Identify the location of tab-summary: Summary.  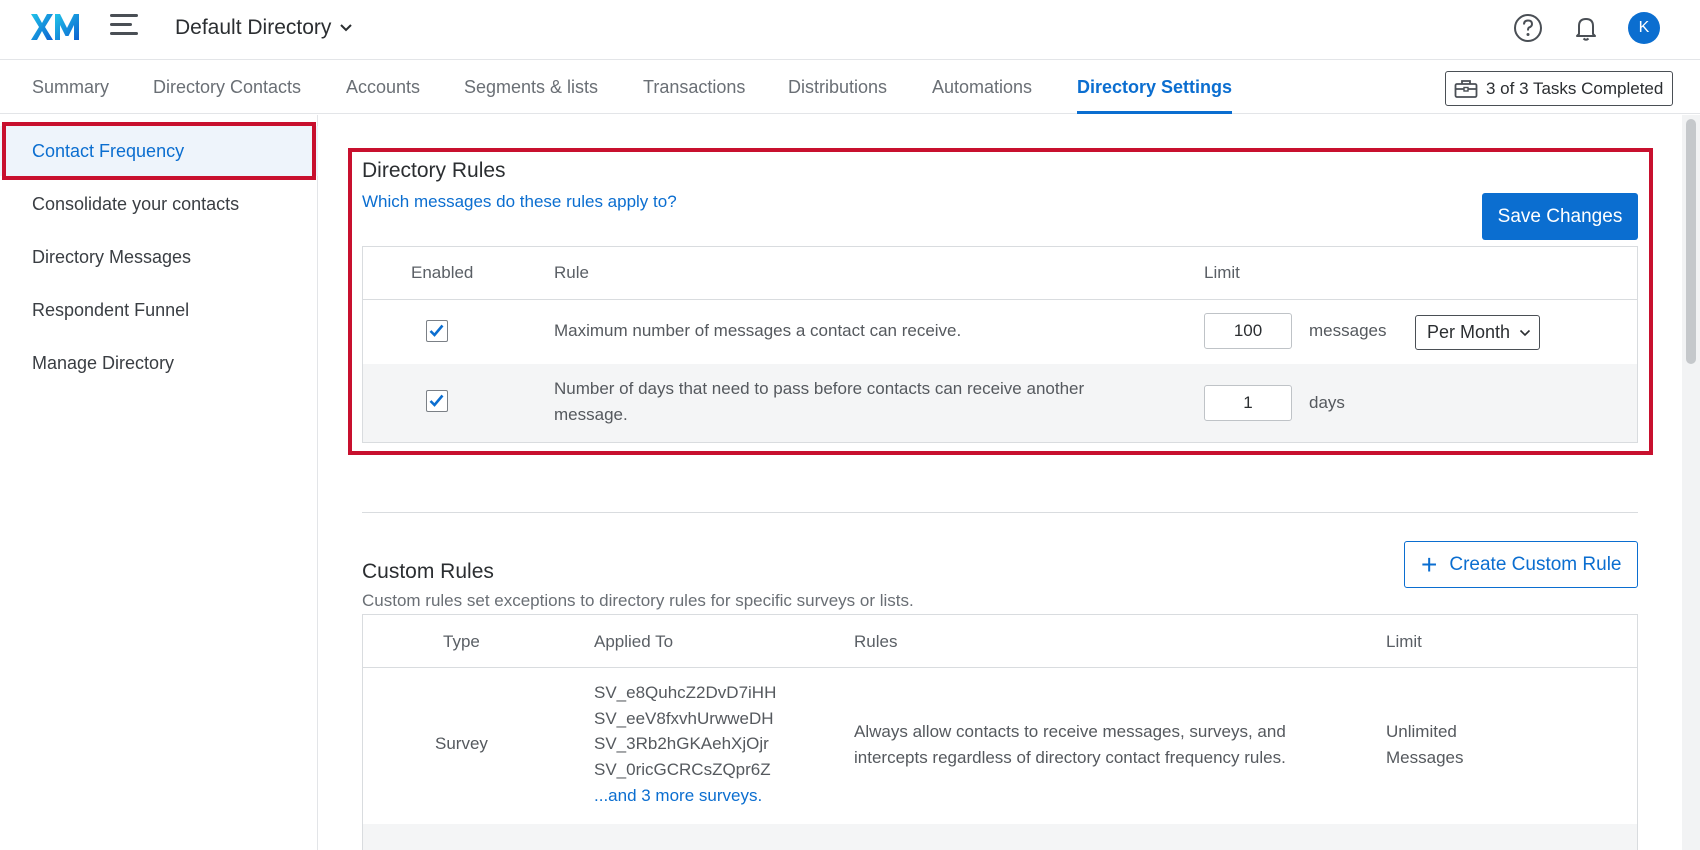
(70, 87).